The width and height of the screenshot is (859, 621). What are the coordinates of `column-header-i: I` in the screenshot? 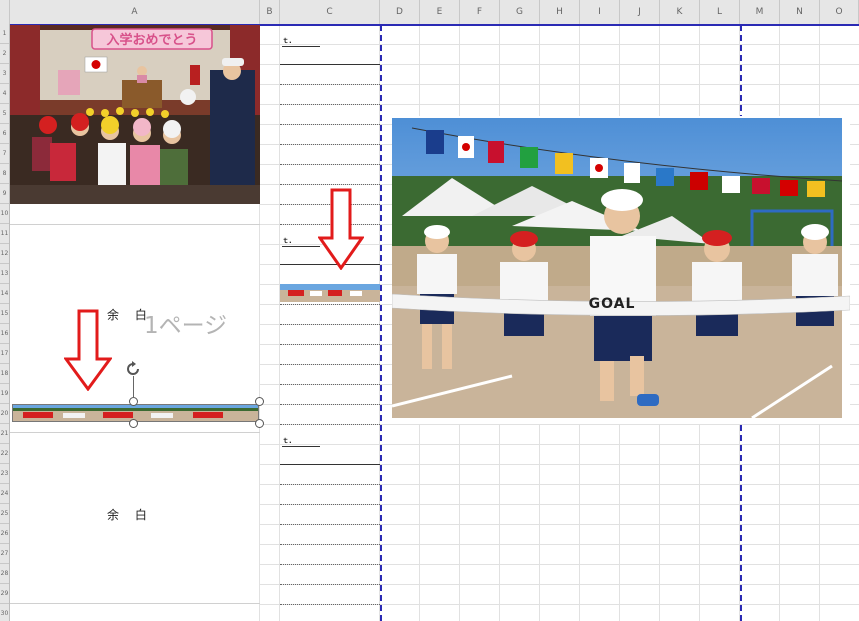 It's located at (600, 12).